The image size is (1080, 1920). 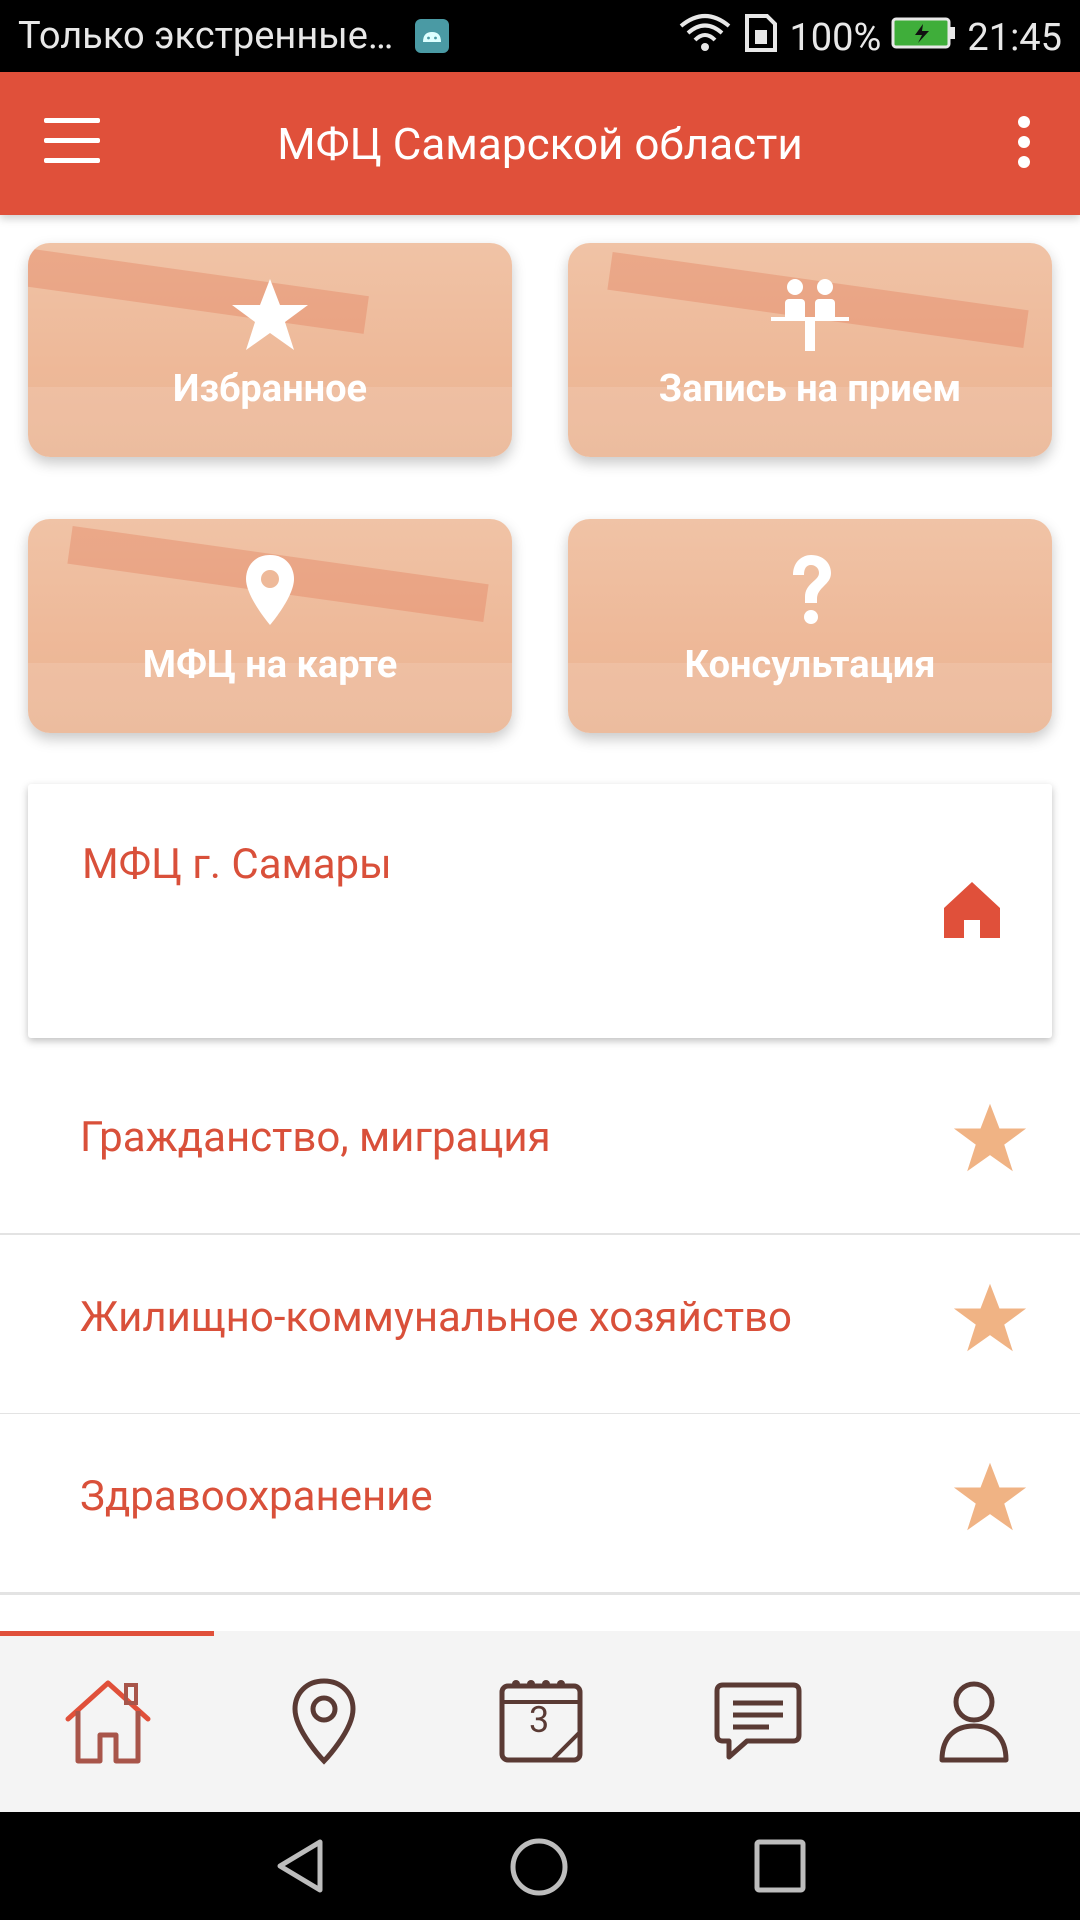 I want to click on nav-profile, so click(x=974, y=1721).